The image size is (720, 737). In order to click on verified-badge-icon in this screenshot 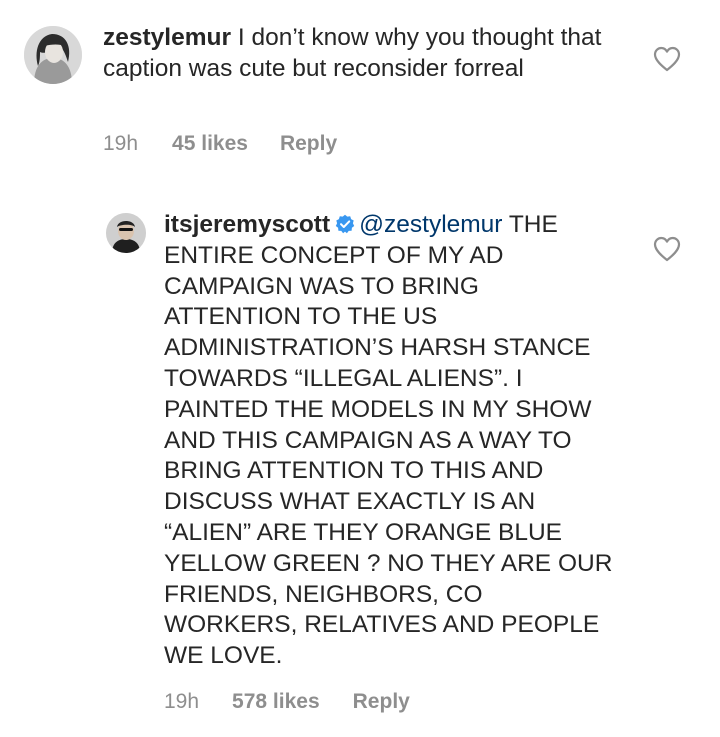, I will do `click(345, 224)`.